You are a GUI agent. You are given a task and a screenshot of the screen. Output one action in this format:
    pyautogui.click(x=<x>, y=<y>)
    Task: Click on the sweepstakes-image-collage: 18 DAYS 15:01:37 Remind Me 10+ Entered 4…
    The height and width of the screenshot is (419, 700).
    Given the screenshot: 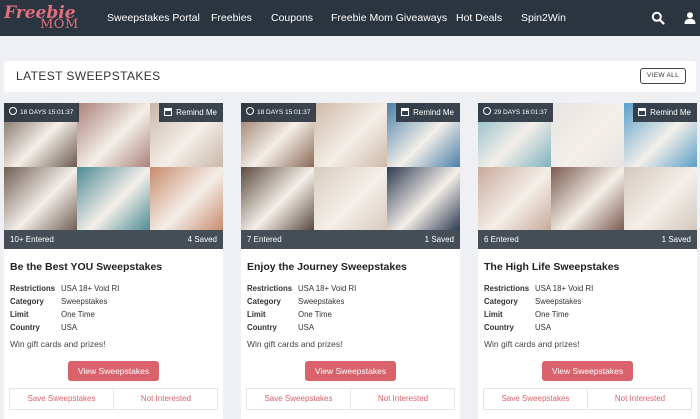 What is the action you would take?
    pyautogui.click(x=113, y=176)
    